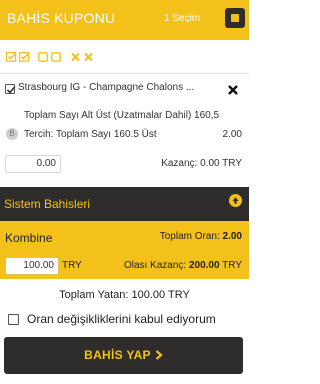 The height and width of the screenshot is (384, 320). I want to click on single-stake-input: 0.00, so click(33, 164).